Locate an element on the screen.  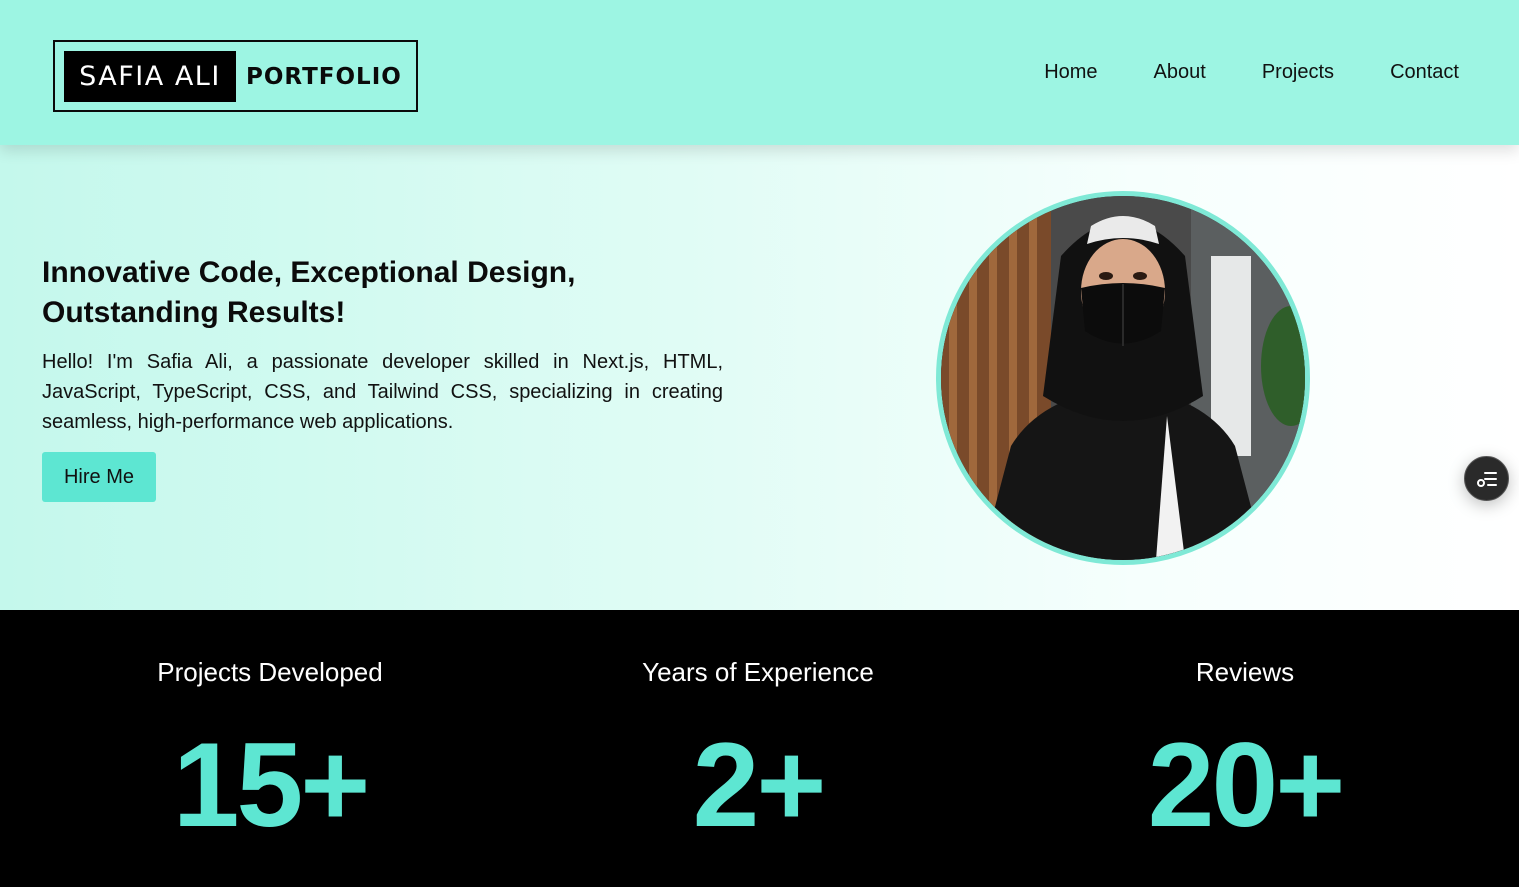
logo-name: SAFIA ALI is located at coordinates (150, 76).